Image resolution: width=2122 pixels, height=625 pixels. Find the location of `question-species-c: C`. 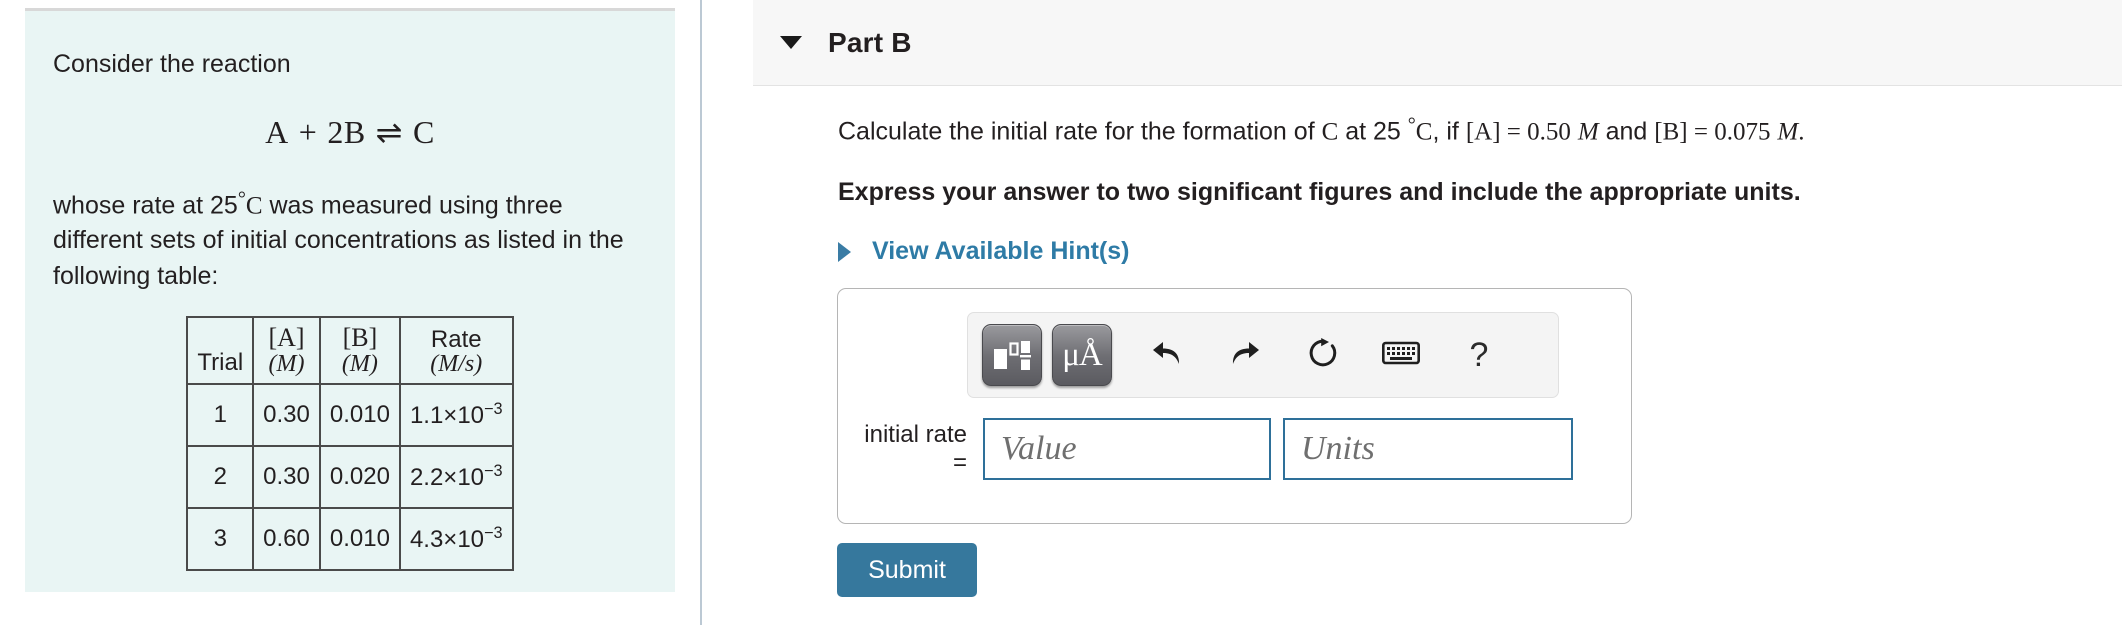

question-species-c: C is located at coordinates (1330, 132).